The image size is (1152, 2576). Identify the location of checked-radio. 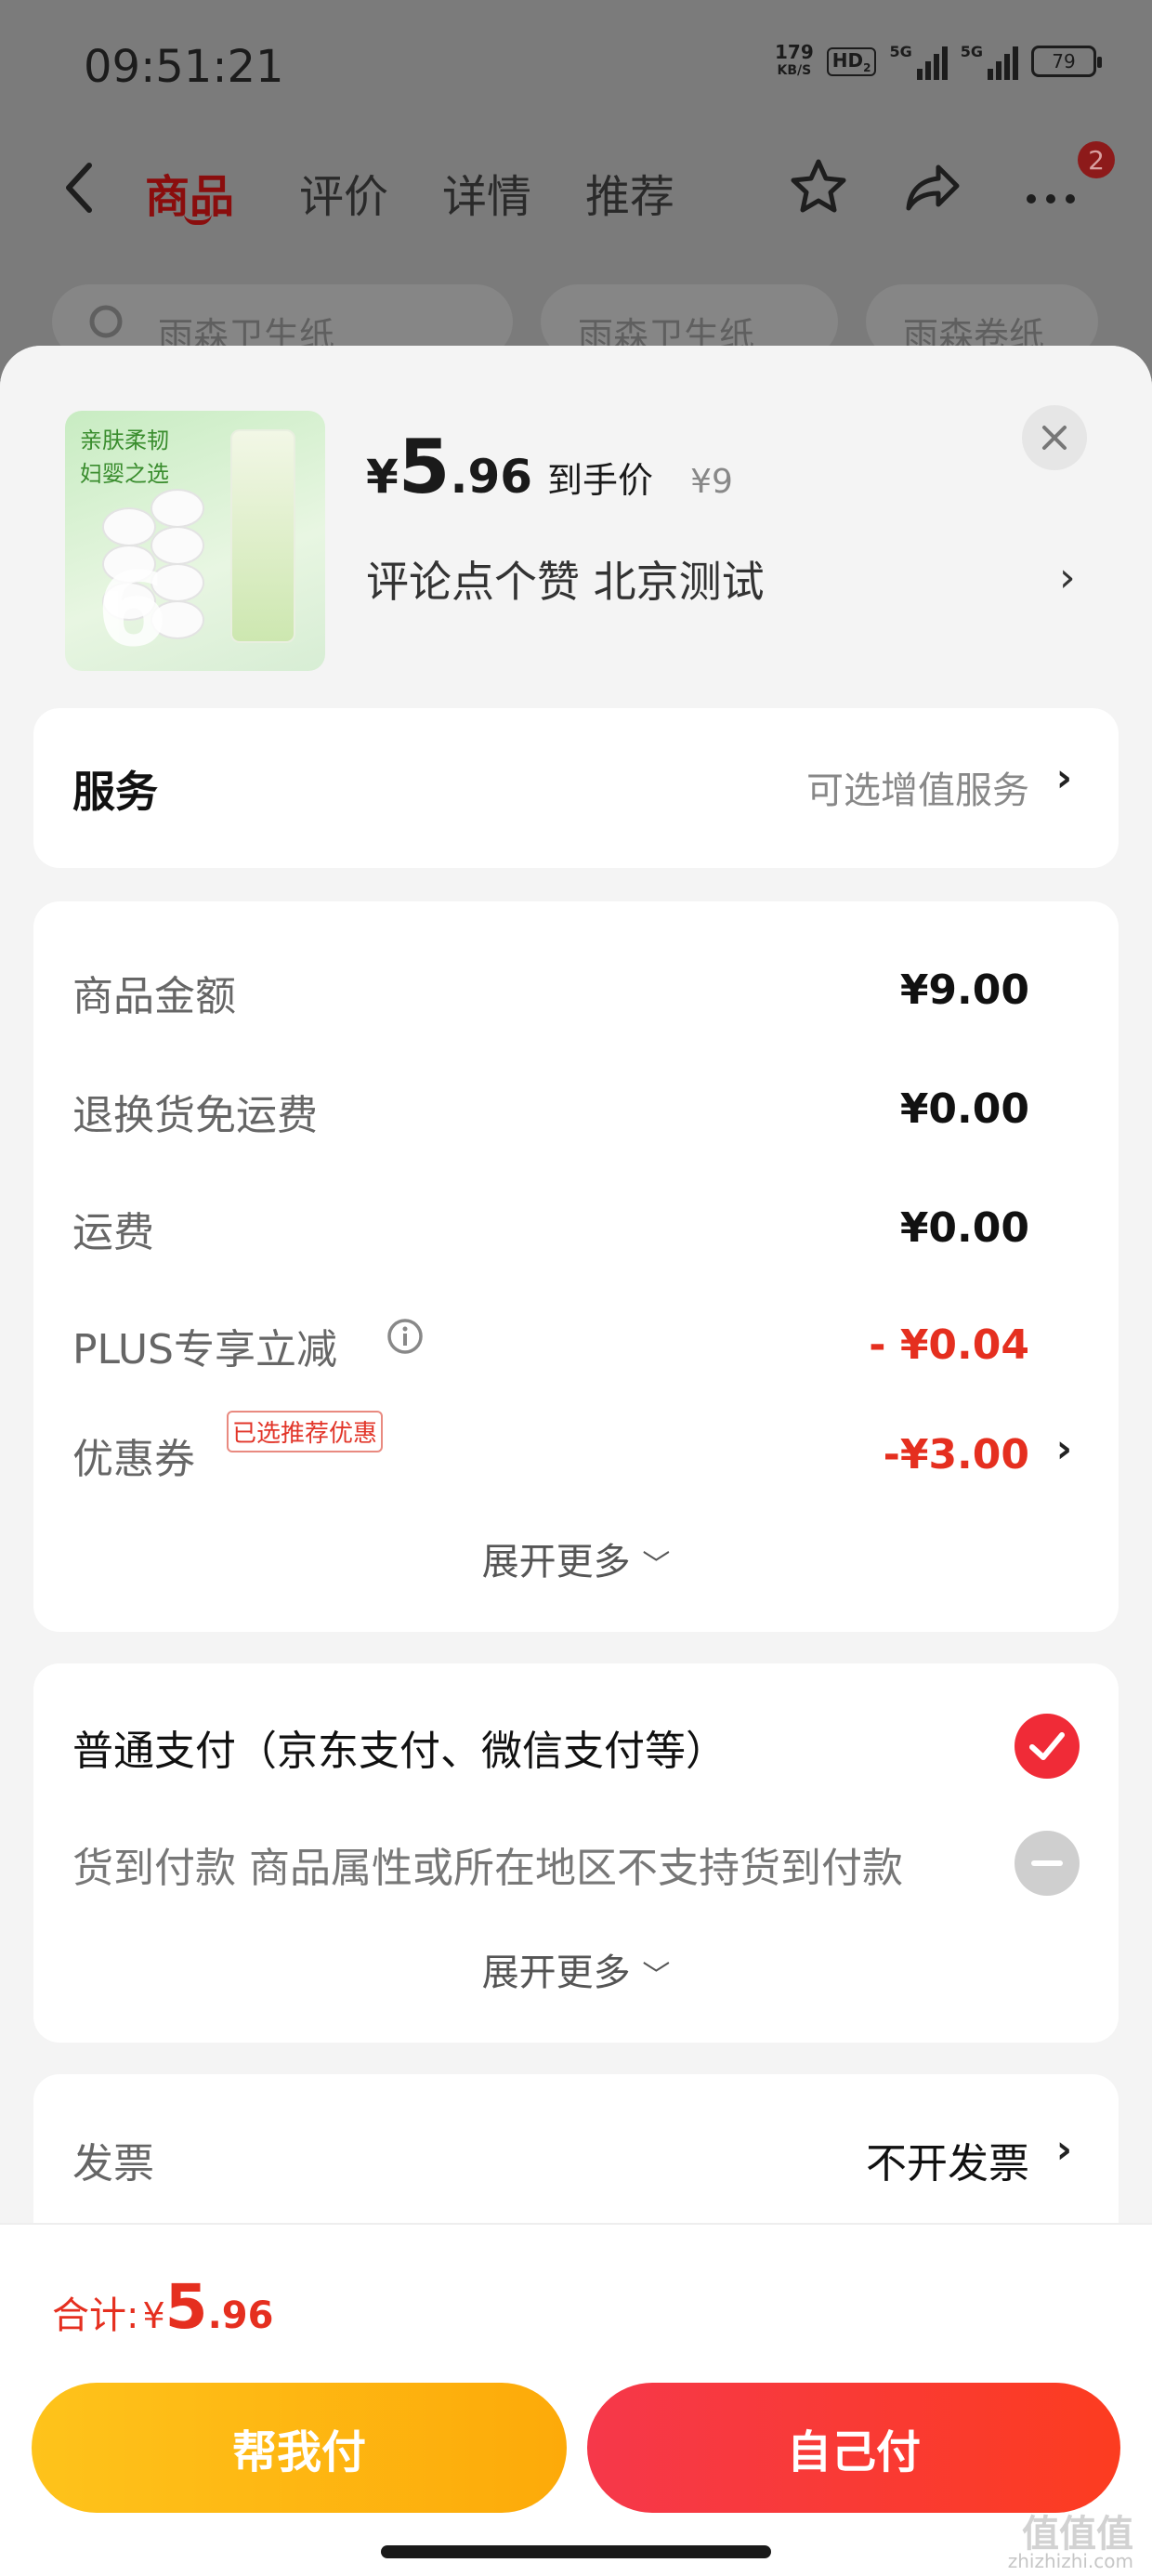
(1047, 1746).